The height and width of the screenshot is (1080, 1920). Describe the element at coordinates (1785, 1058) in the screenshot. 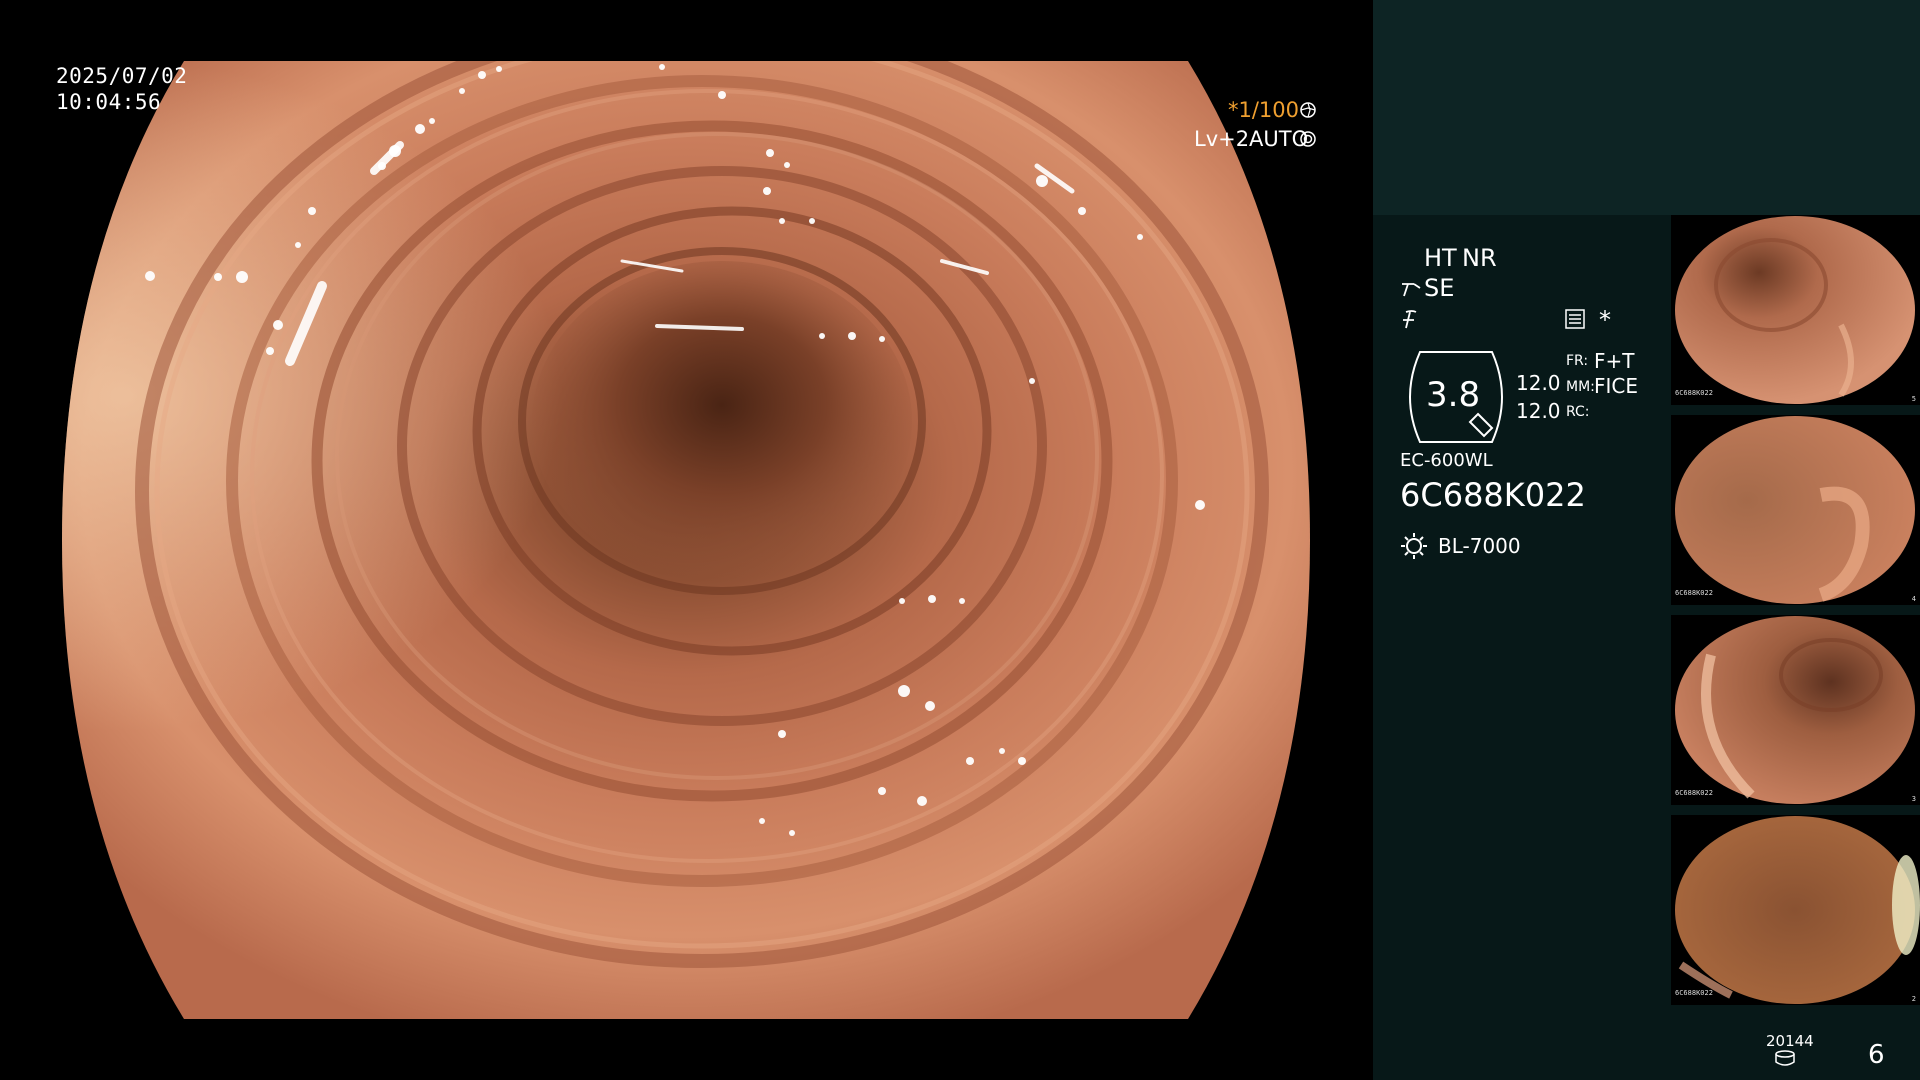

I see `storage-icon` at that location.